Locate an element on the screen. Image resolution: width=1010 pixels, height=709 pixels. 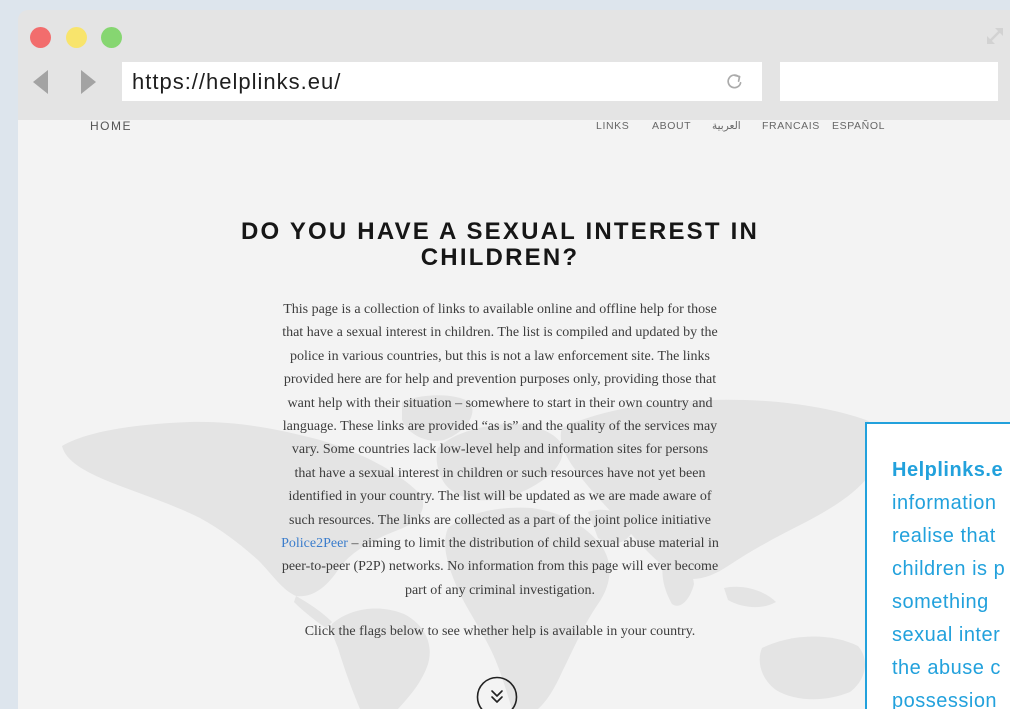
minimize-window-button is located at coordinates (76, 37).